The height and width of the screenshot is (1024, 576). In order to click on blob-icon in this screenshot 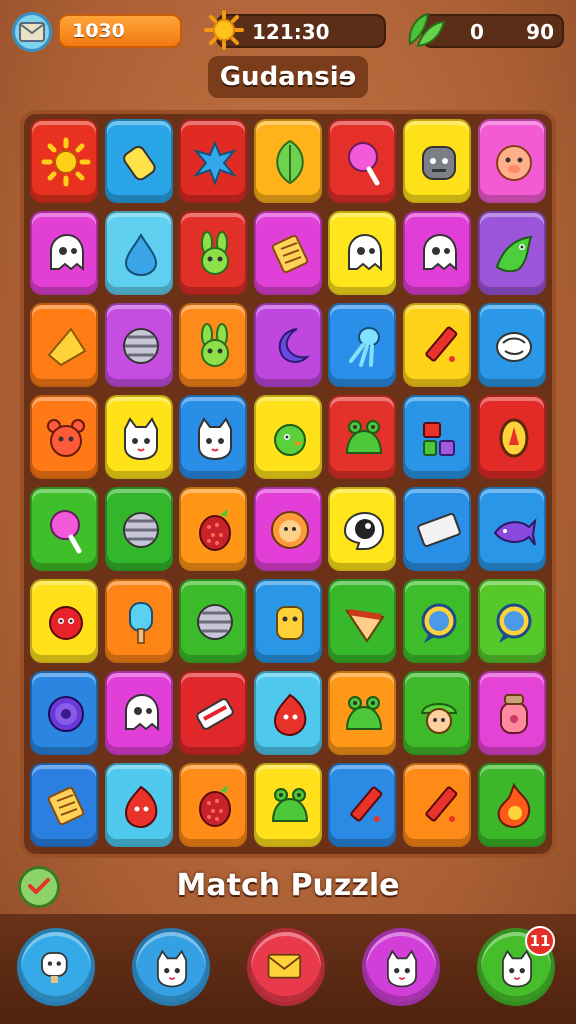, I will do `click(140, 807)`.